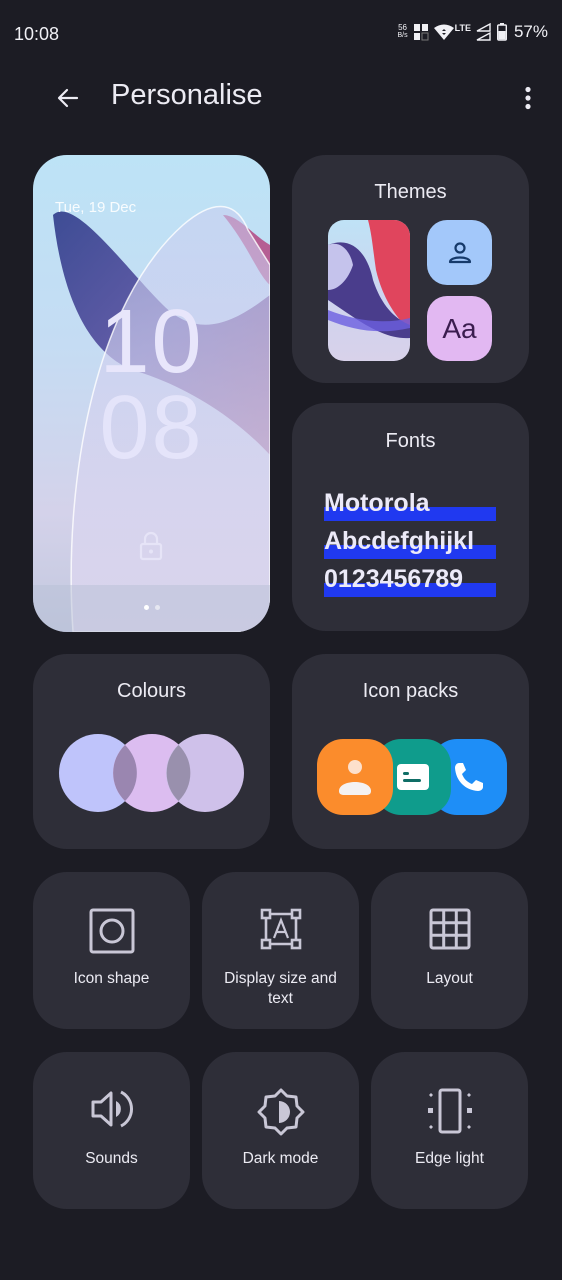 The width and height of the screenshot is (562, 1280). I want to click on display-size-icon, so click(280, 929).